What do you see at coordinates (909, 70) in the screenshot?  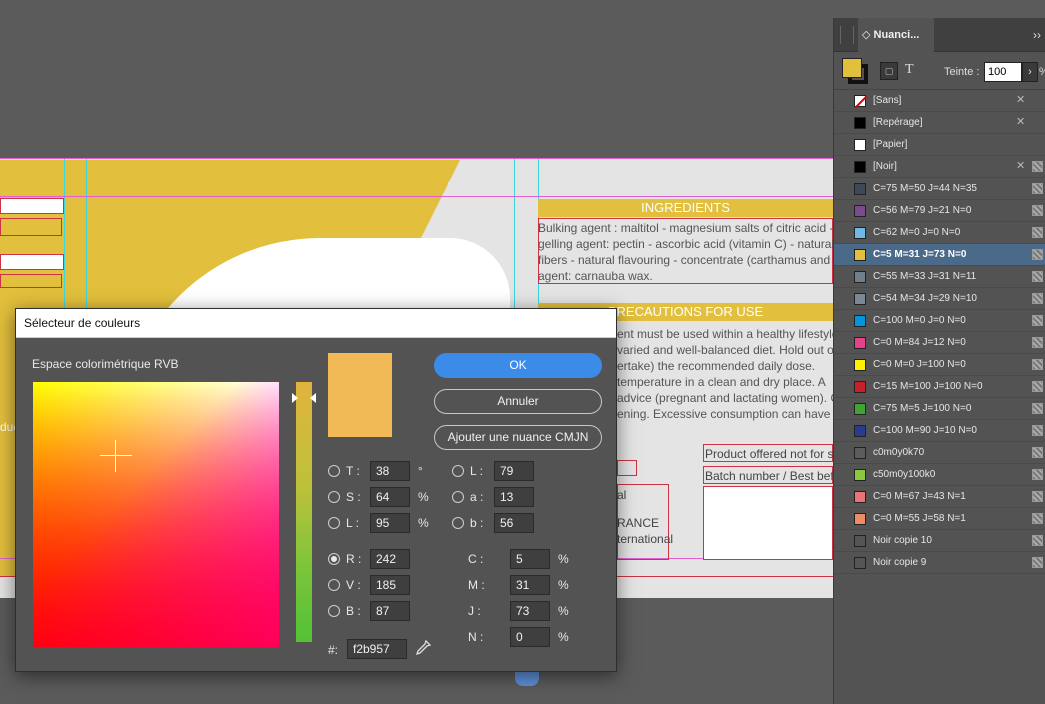 I see `text-format-icon: T` at bounding box center [909, 70].